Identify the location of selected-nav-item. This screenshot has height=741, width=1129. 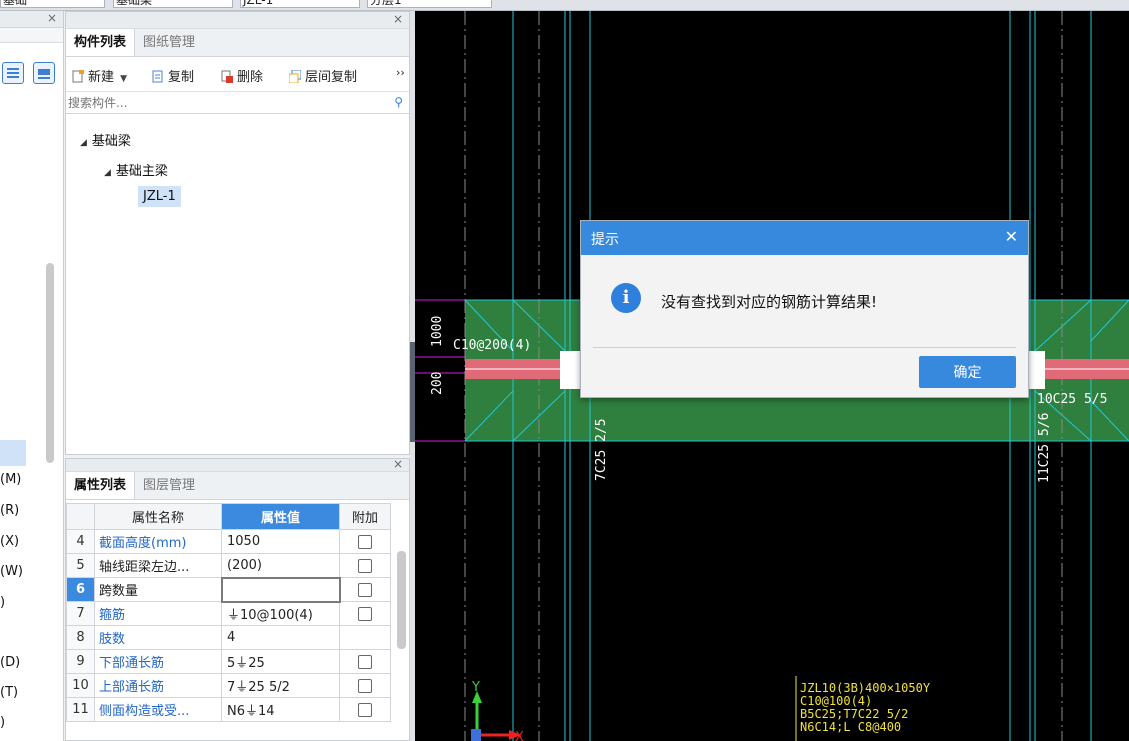
(13, 453).